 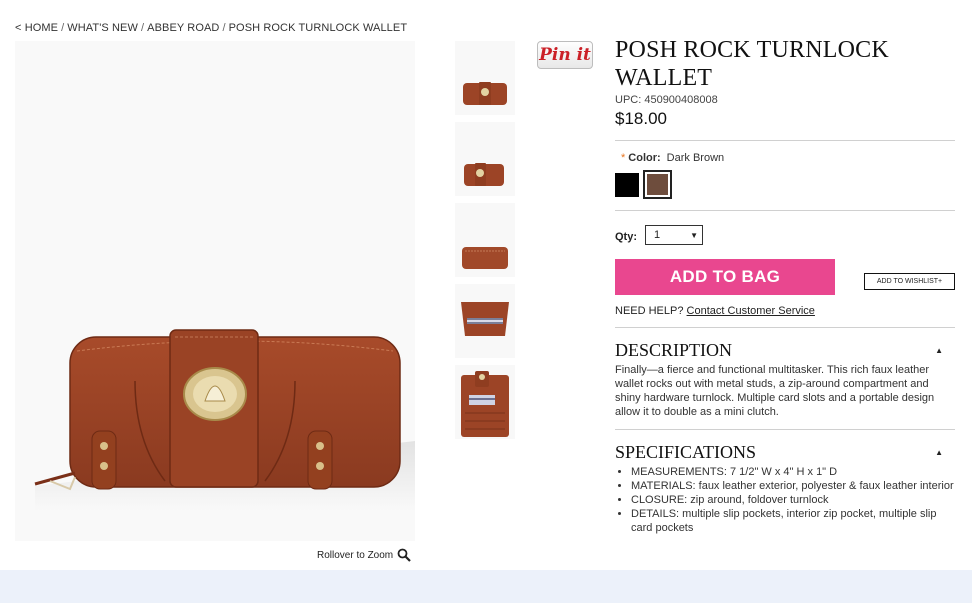 I want to click on footer-band, so click(x=486, y=586).